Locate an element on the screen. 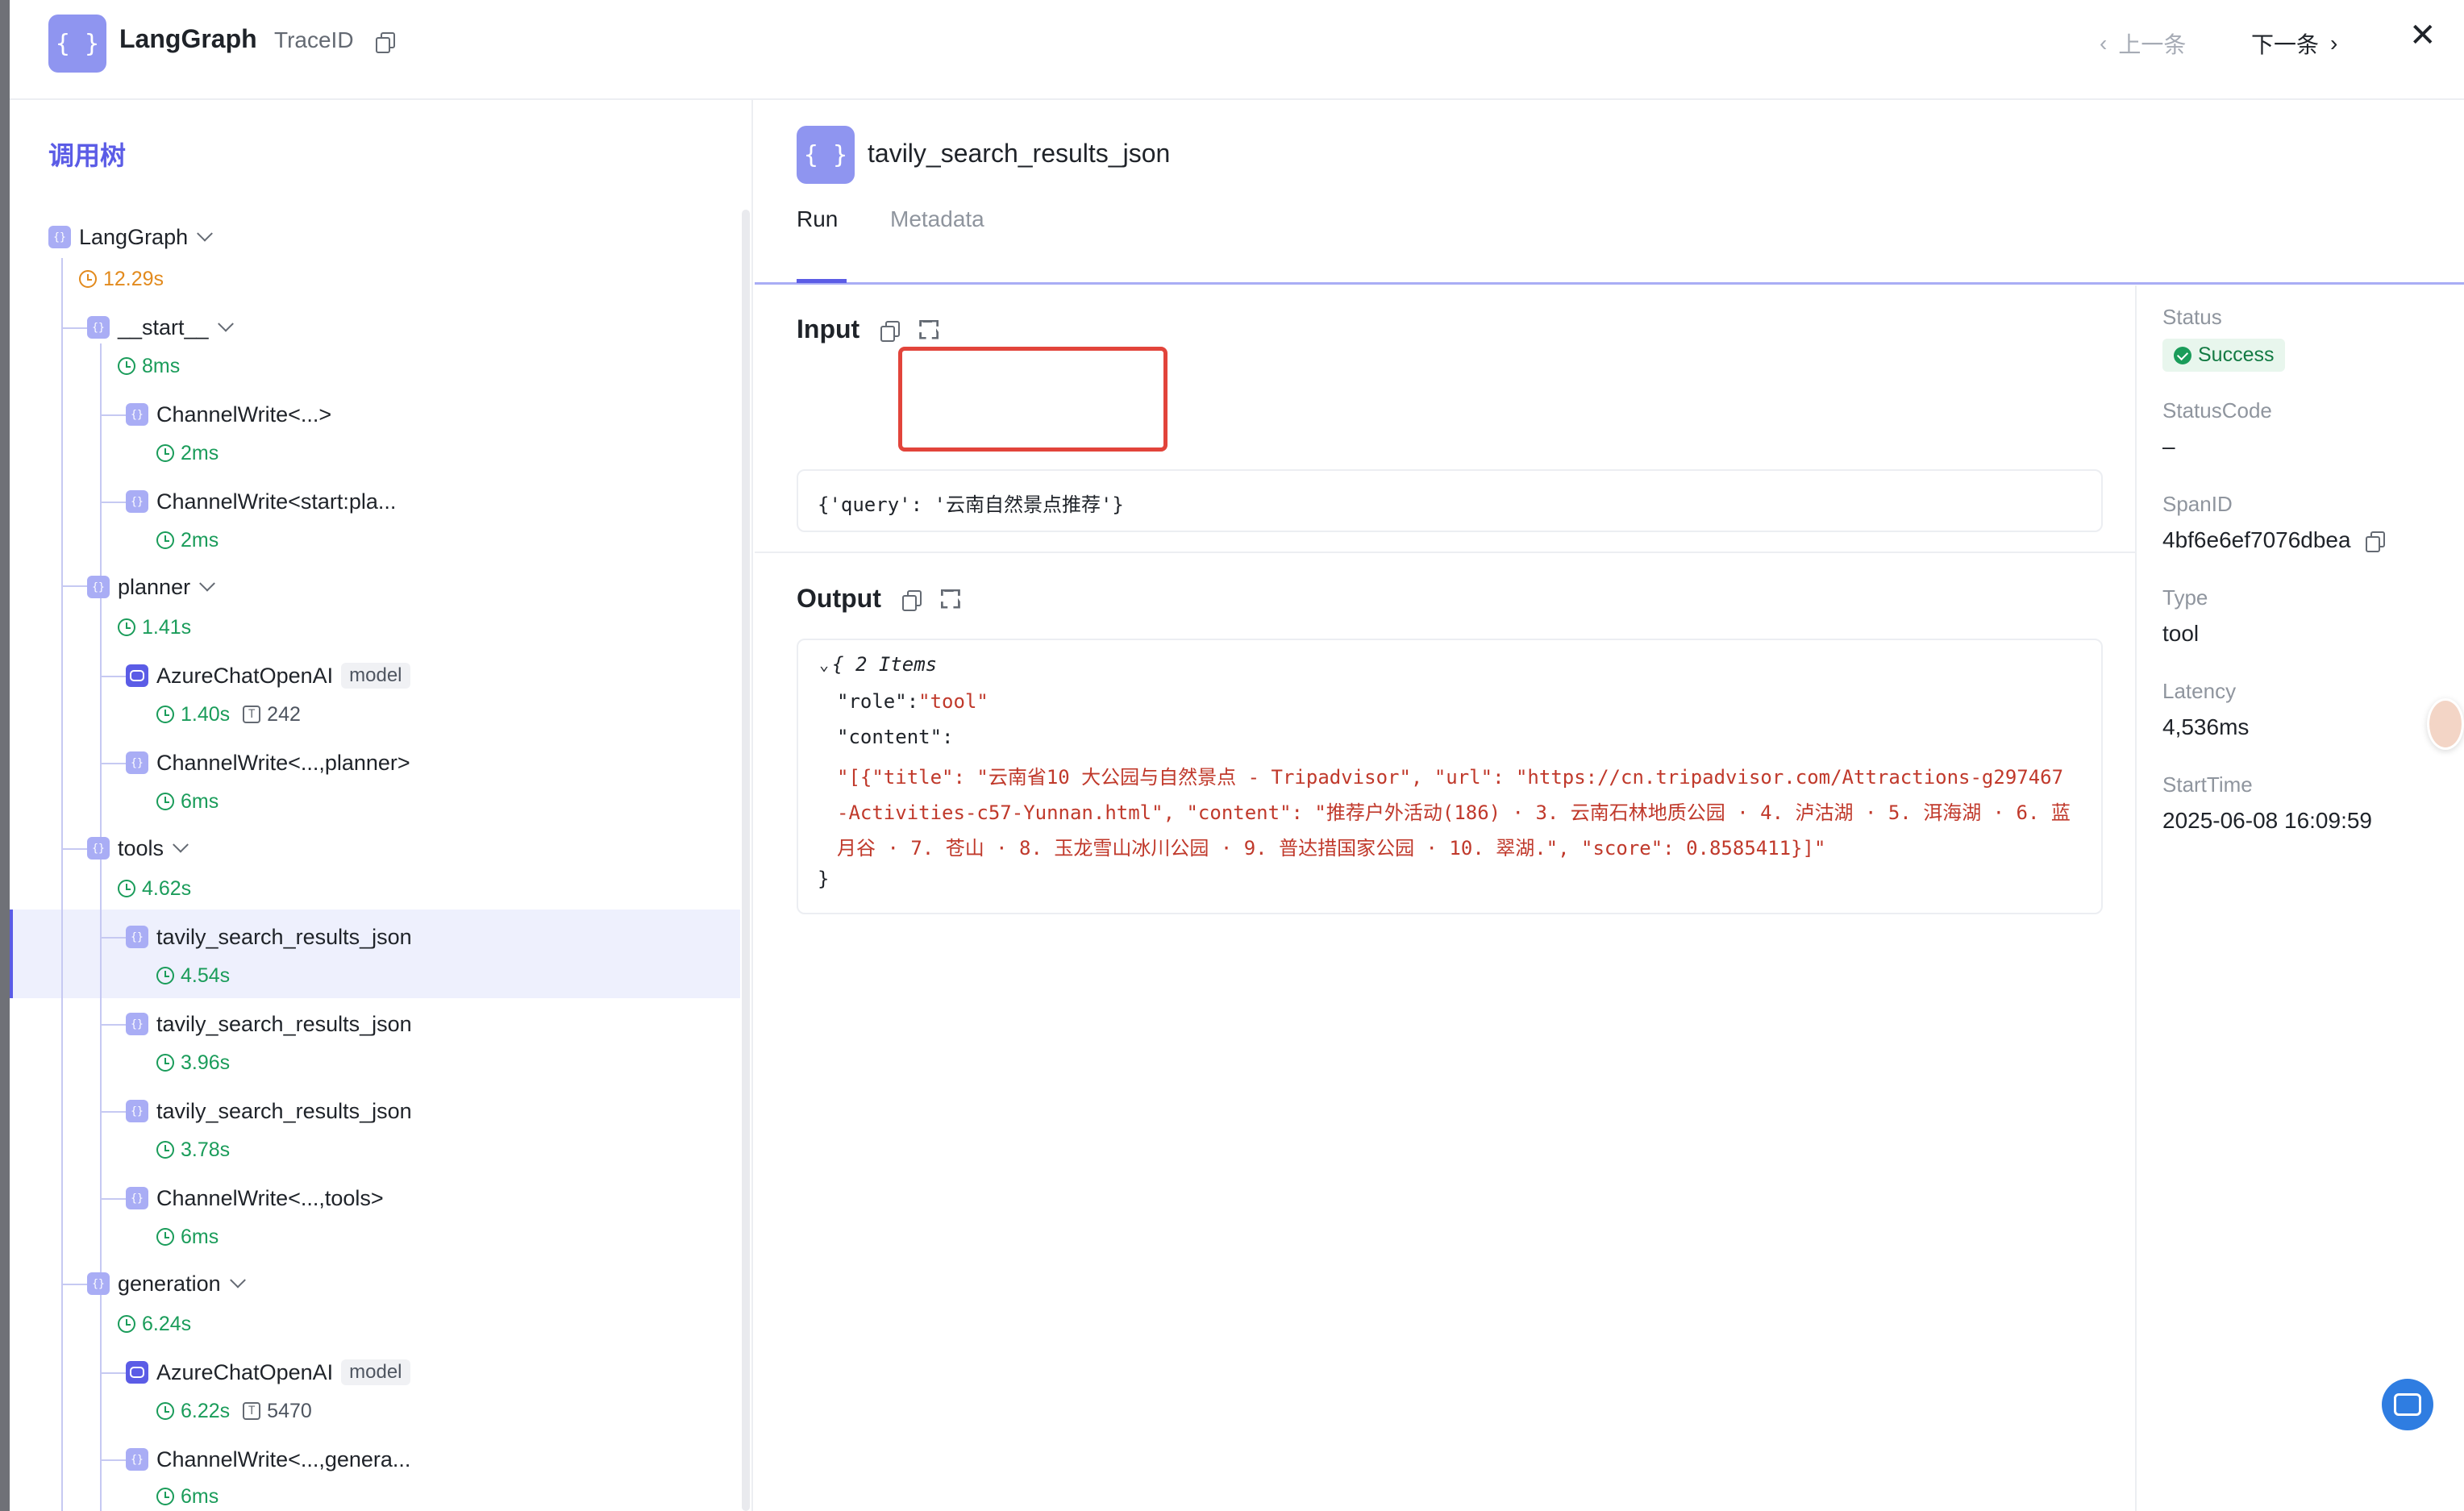 The height and width of the screenshot is (1511, 2464). section-divider is located at coordinates (1446, 552).